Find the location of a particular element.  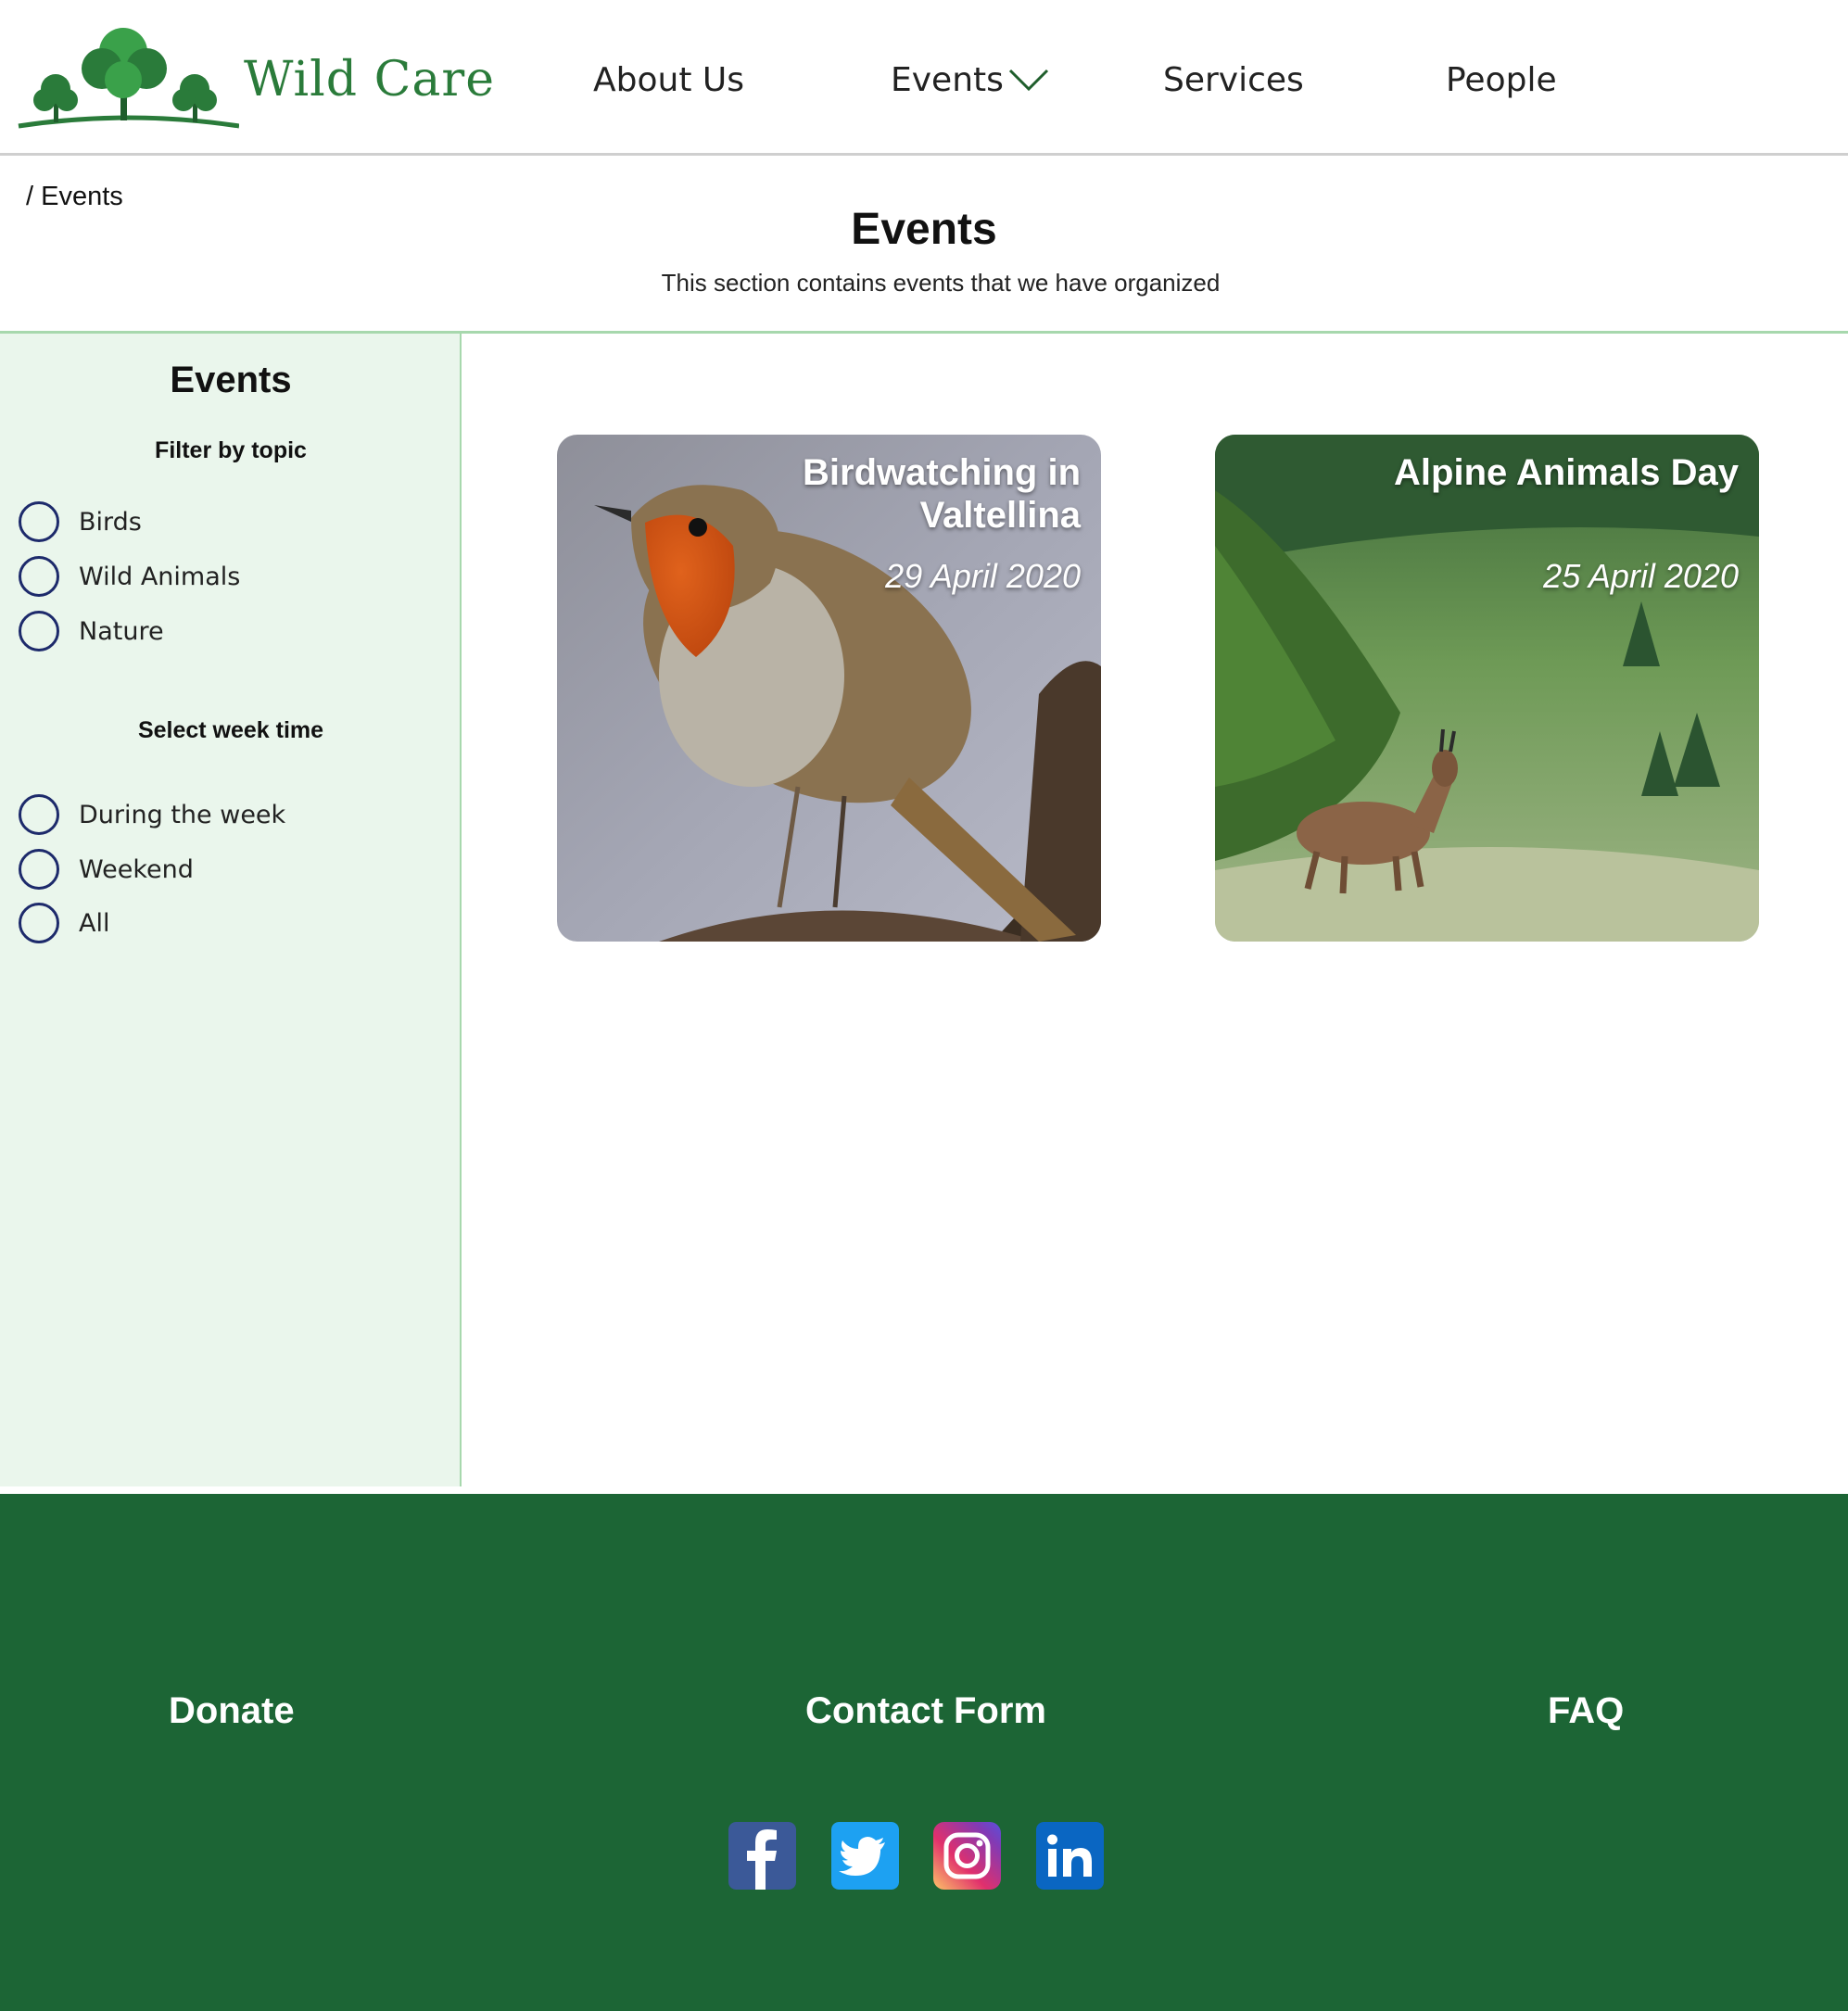

twitter-icon is located at coordinates (865, 1856).